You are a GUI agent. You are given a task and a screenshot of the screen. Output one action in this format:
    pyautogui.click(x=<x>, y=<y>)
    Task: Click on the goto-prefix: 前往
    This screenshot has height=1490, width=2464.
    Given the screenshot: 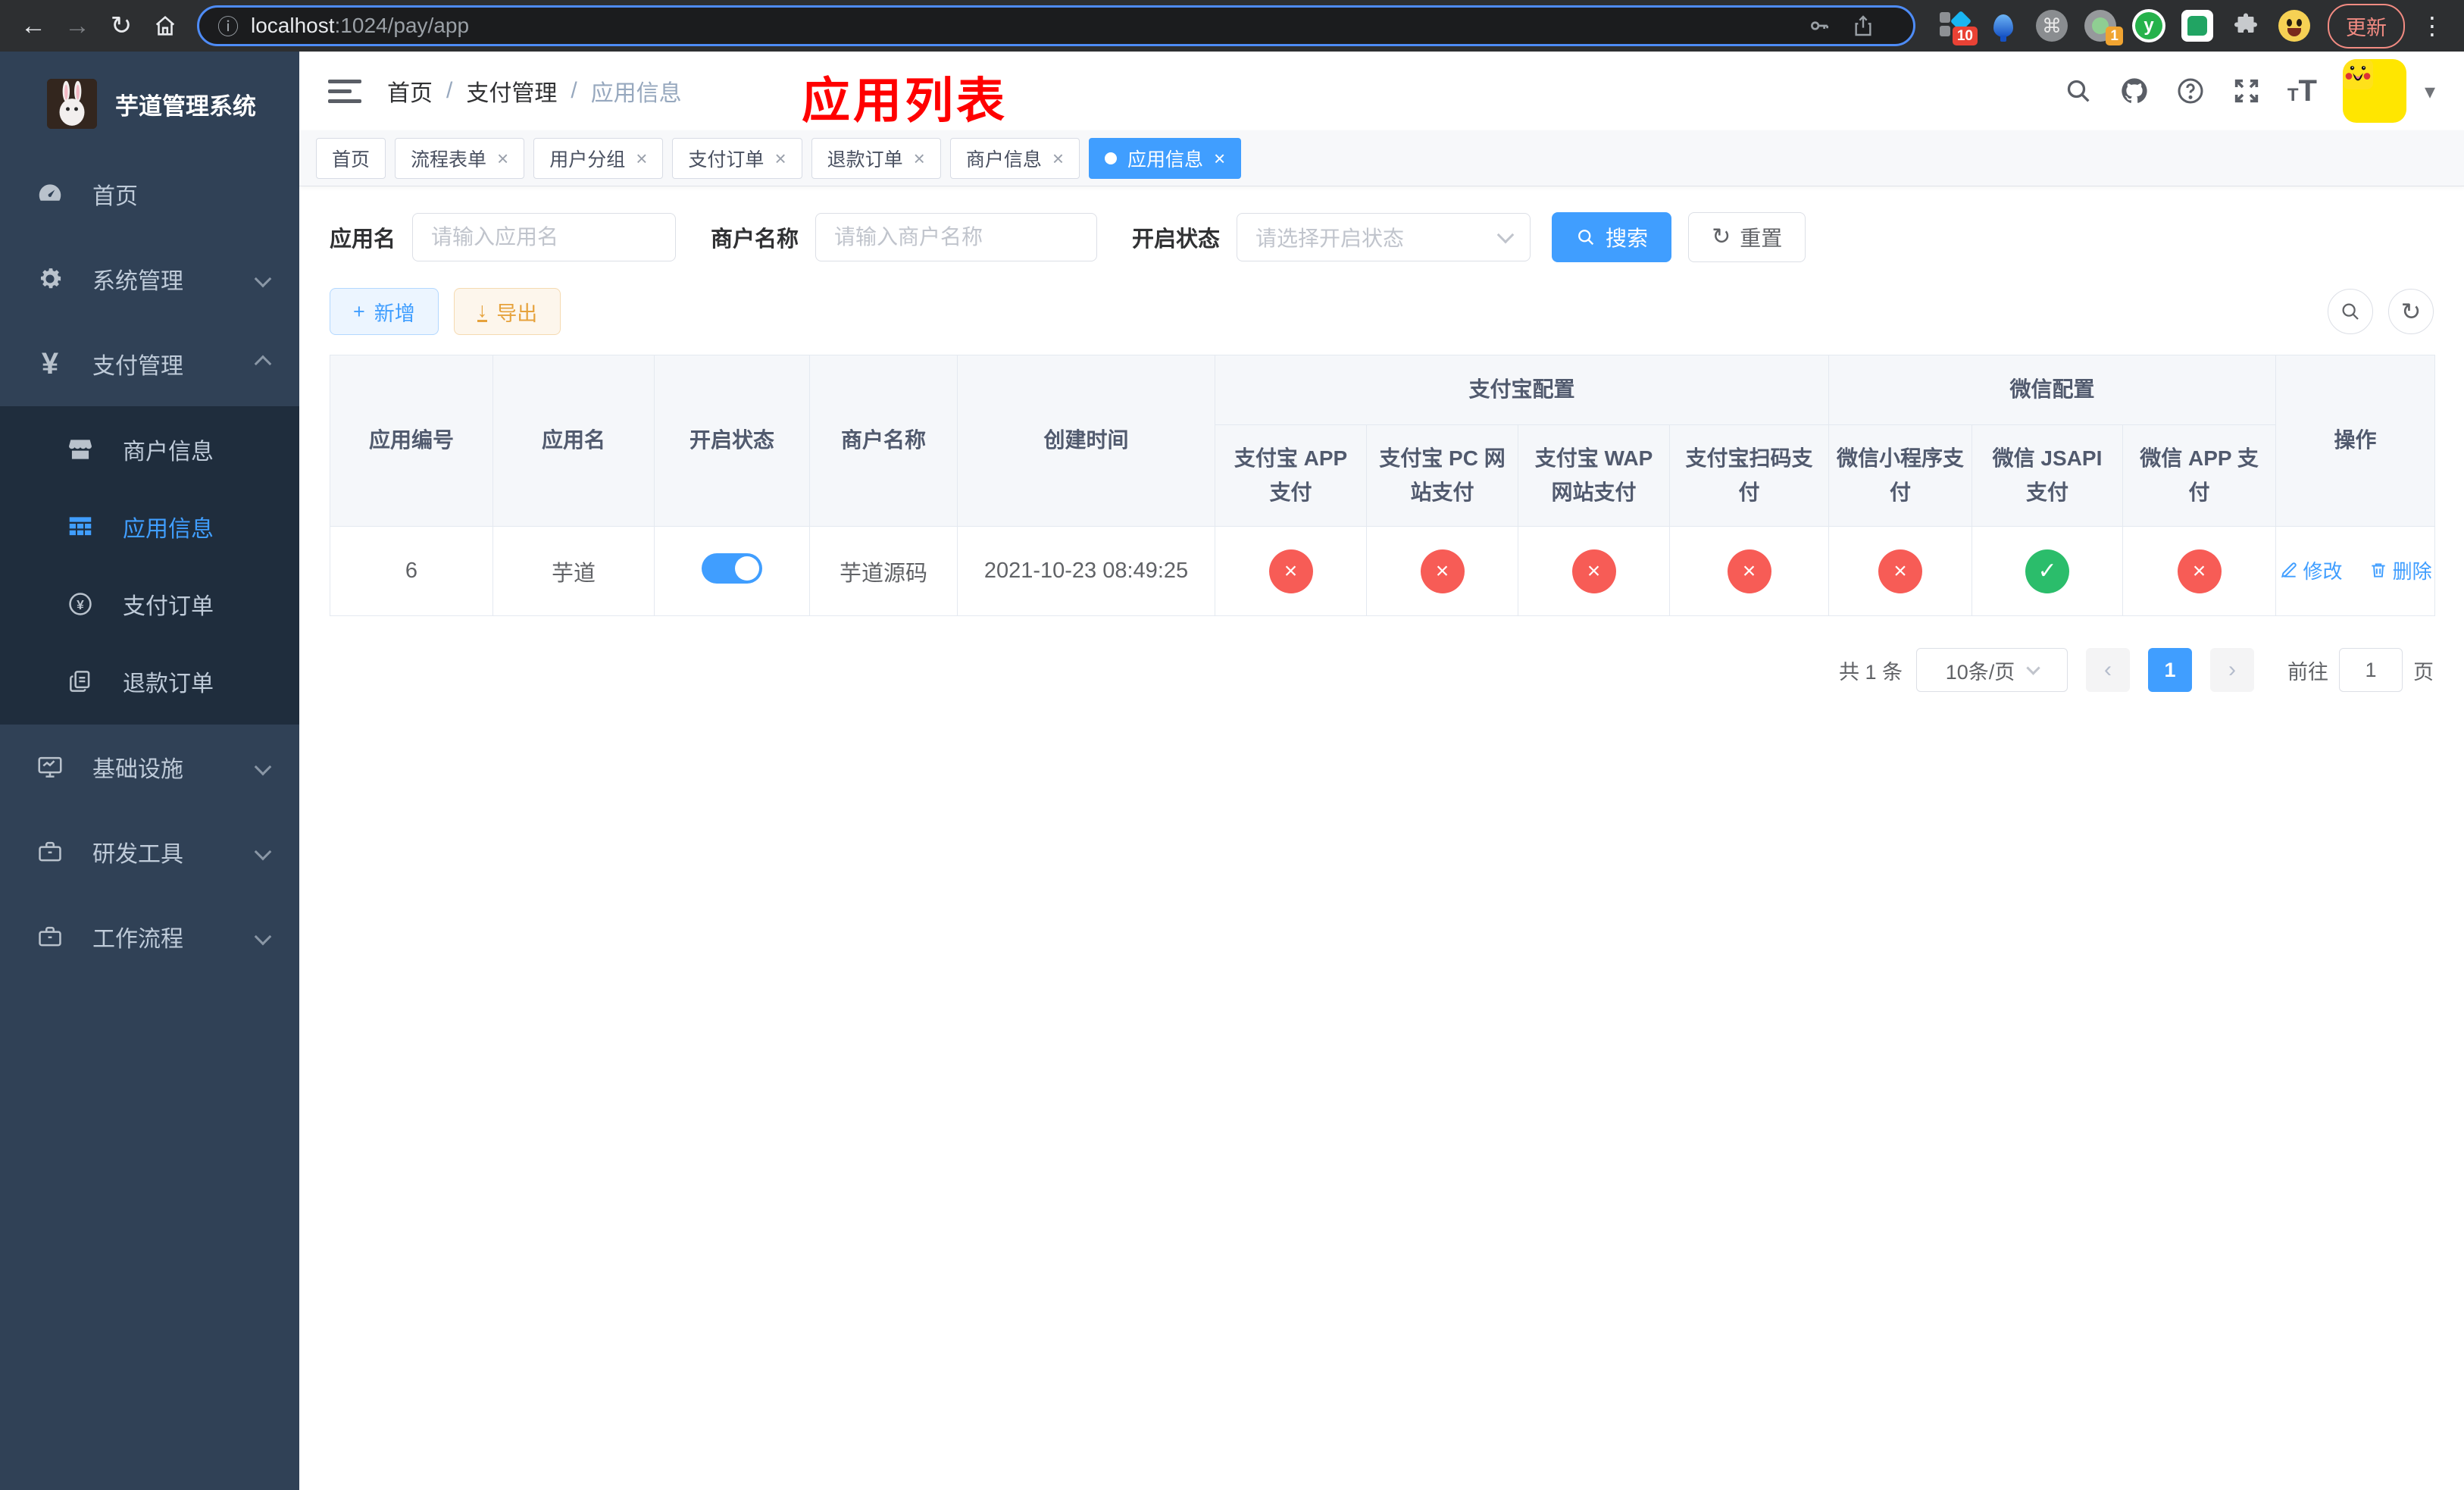 What is the action you would take?
    pyautogui.click(x=2307, y=672)
    